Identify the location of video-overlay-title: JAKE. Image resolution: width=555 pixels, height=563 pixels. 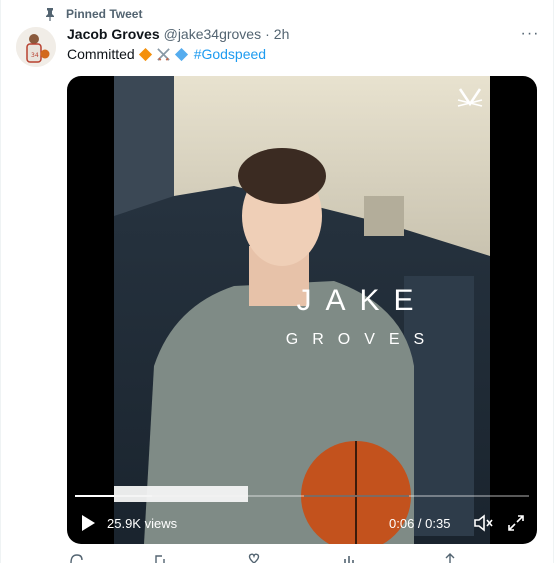
(362, 300).